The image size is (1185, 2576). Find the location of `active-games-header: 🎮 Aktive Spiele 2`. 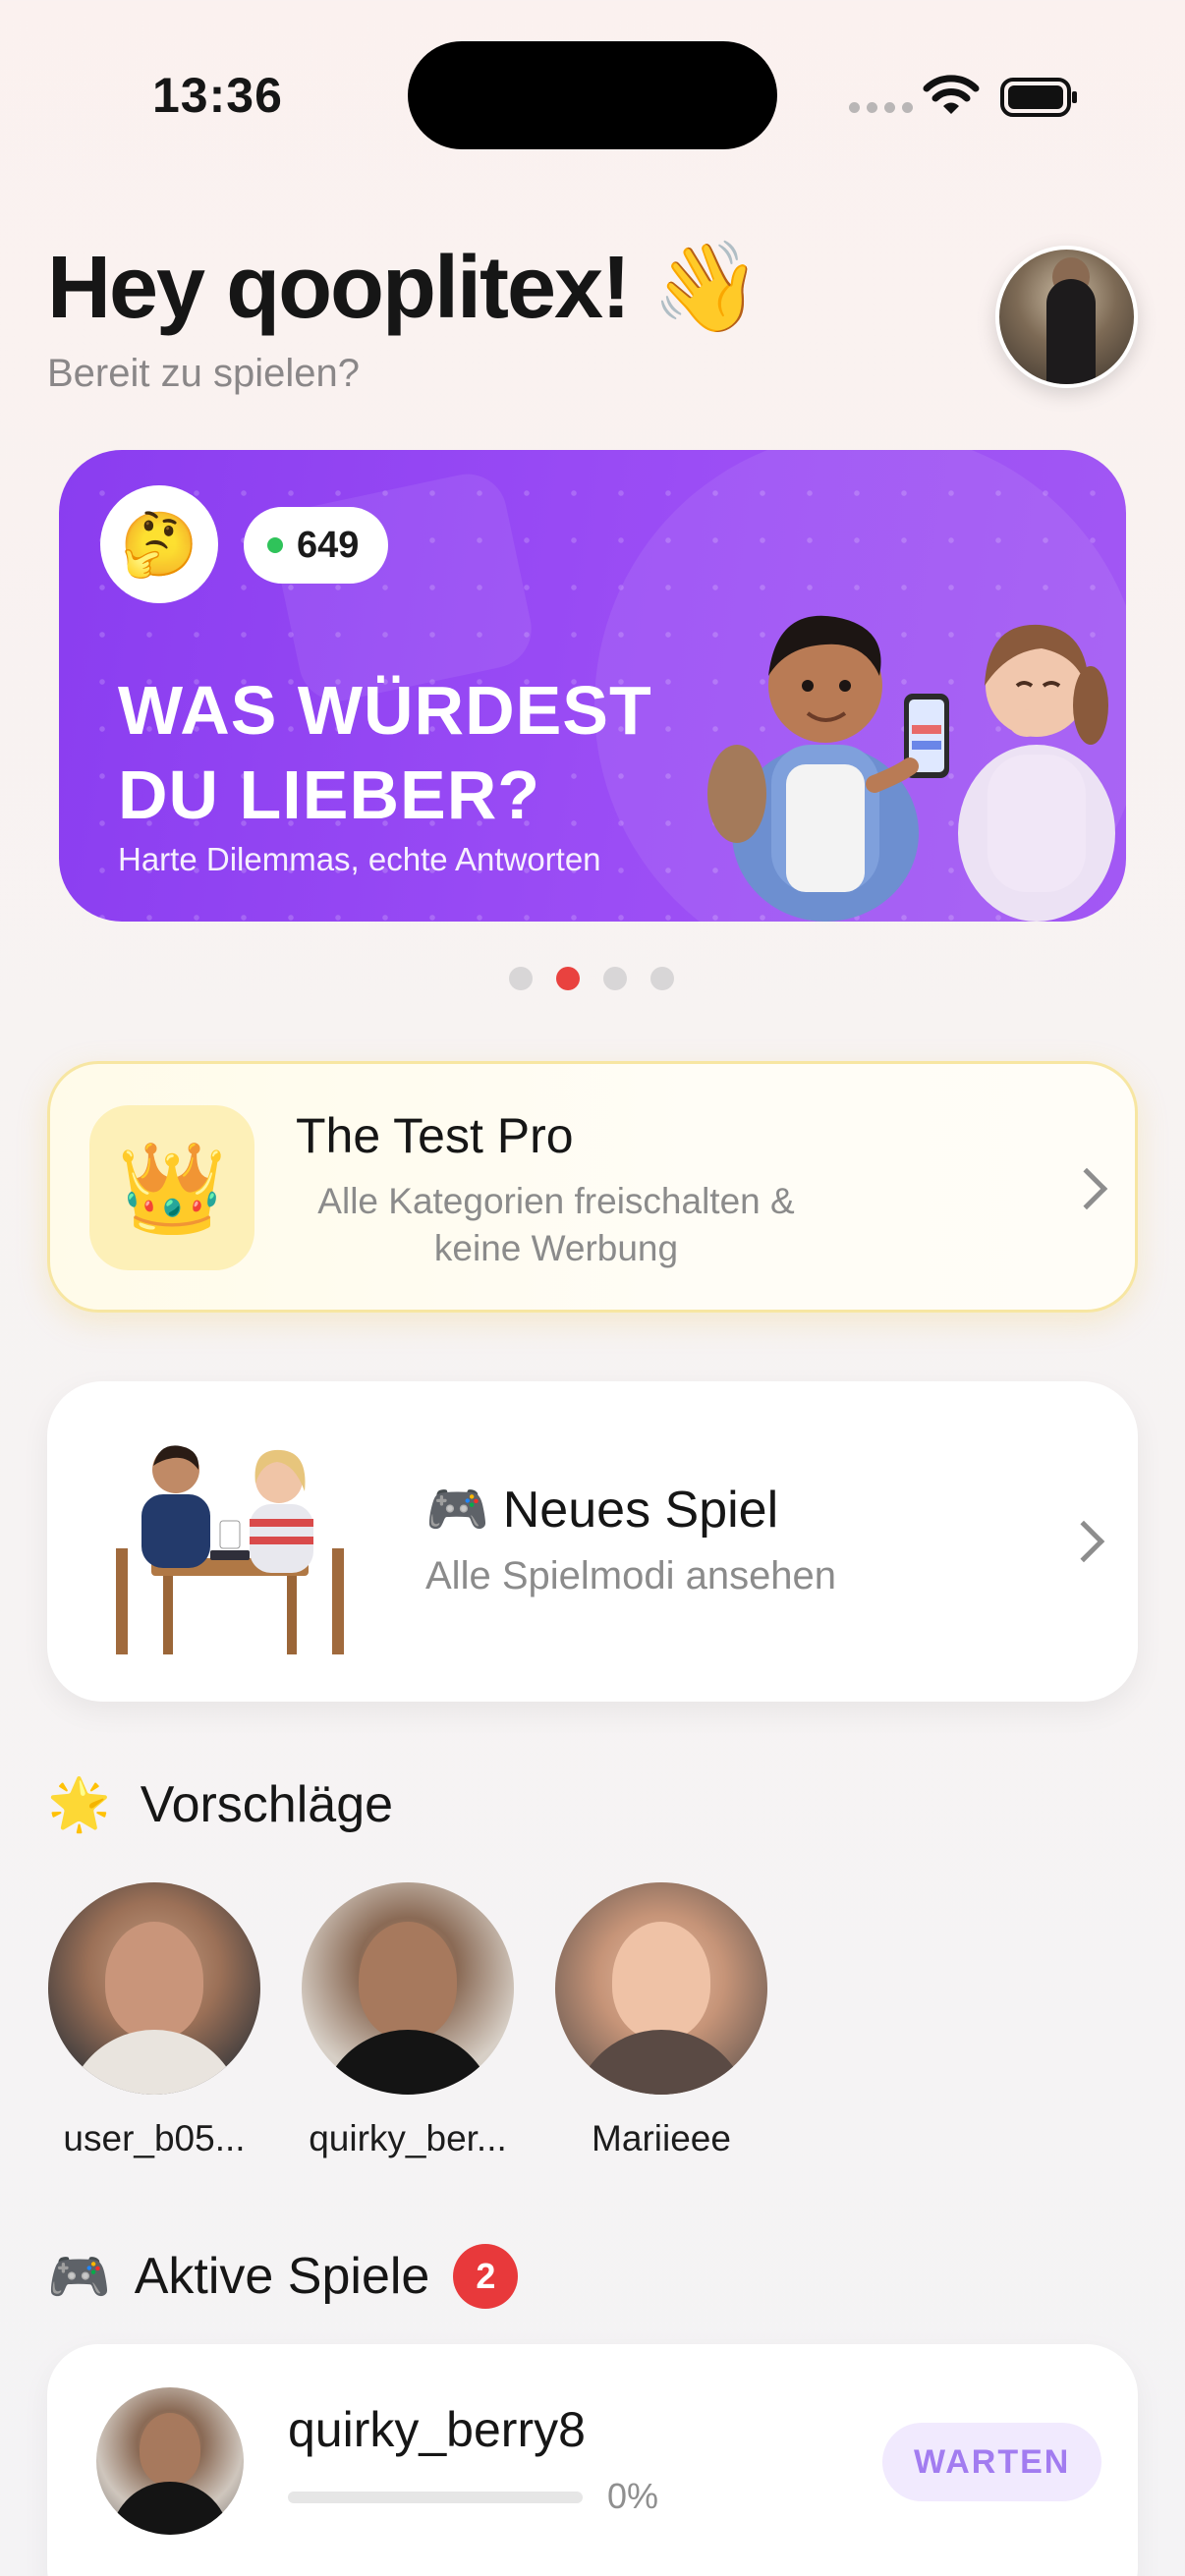

active-games-header: 🎮 Aktive Spiele 2 is located at coordinates (283, 2276).